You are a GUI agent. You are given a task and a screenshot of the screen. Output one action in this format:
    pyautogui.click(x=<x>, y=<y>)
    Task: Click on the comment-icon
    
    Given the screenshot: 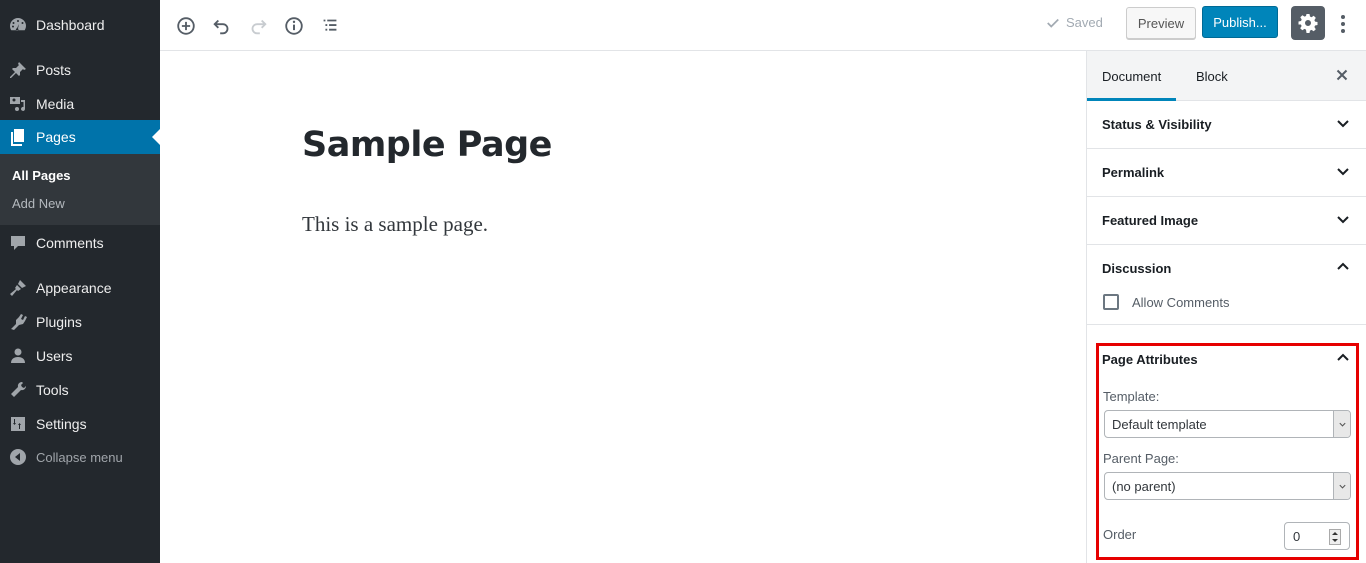 What is the action you would take?
    pyautogui.click(x=18, y=243)
    